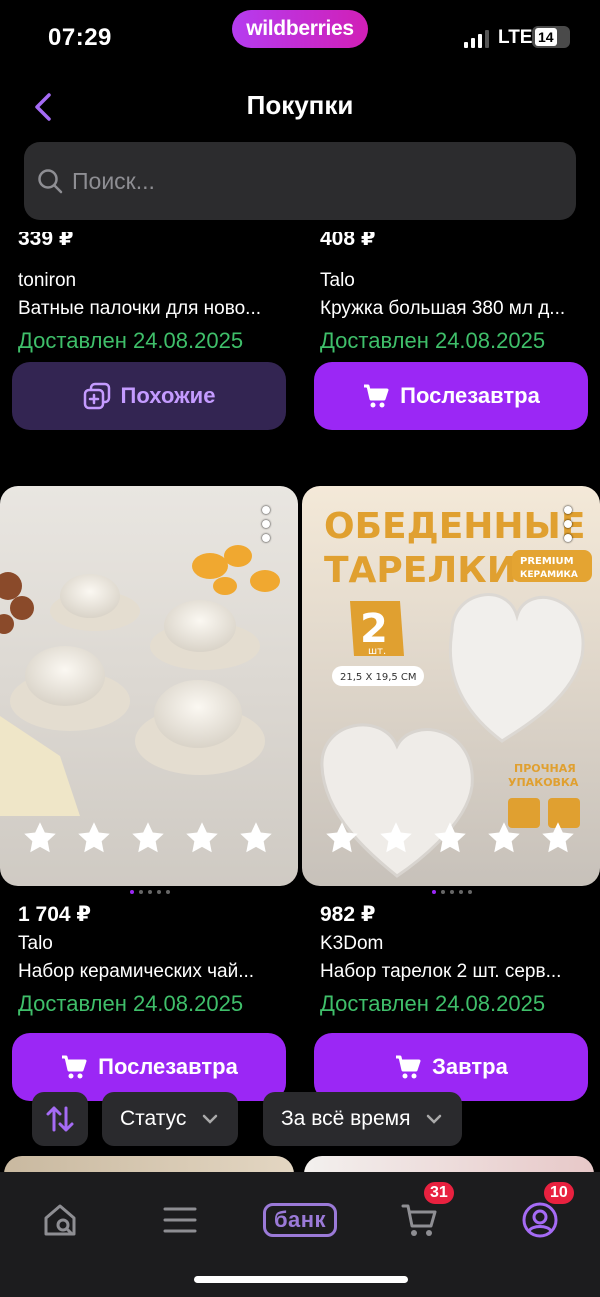 This screenshot has height=1297, width=600. What do you see at coordinates (454, 526) in the screenshot?
I see `plates-headline: ОБЕДЕННЫЕ` at bounding box center [454, 526].